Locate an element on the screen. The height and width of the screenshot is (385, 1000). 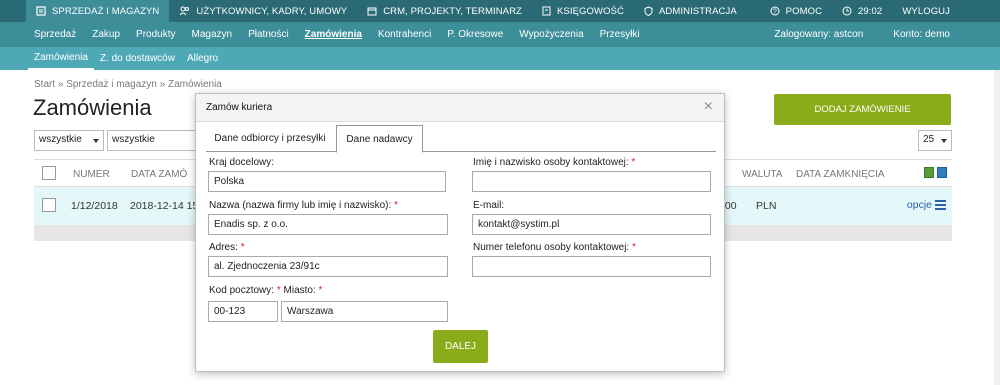
breadcrumb: Start » Sprzedaż i magazyn » Zamówienia is located at coordinates (128, 84).